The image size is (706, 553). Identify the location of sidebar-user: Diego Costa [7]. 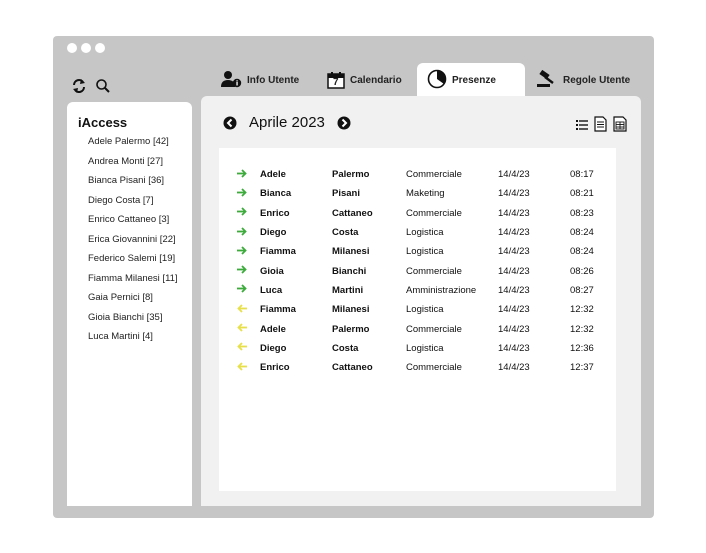
(133, 201).